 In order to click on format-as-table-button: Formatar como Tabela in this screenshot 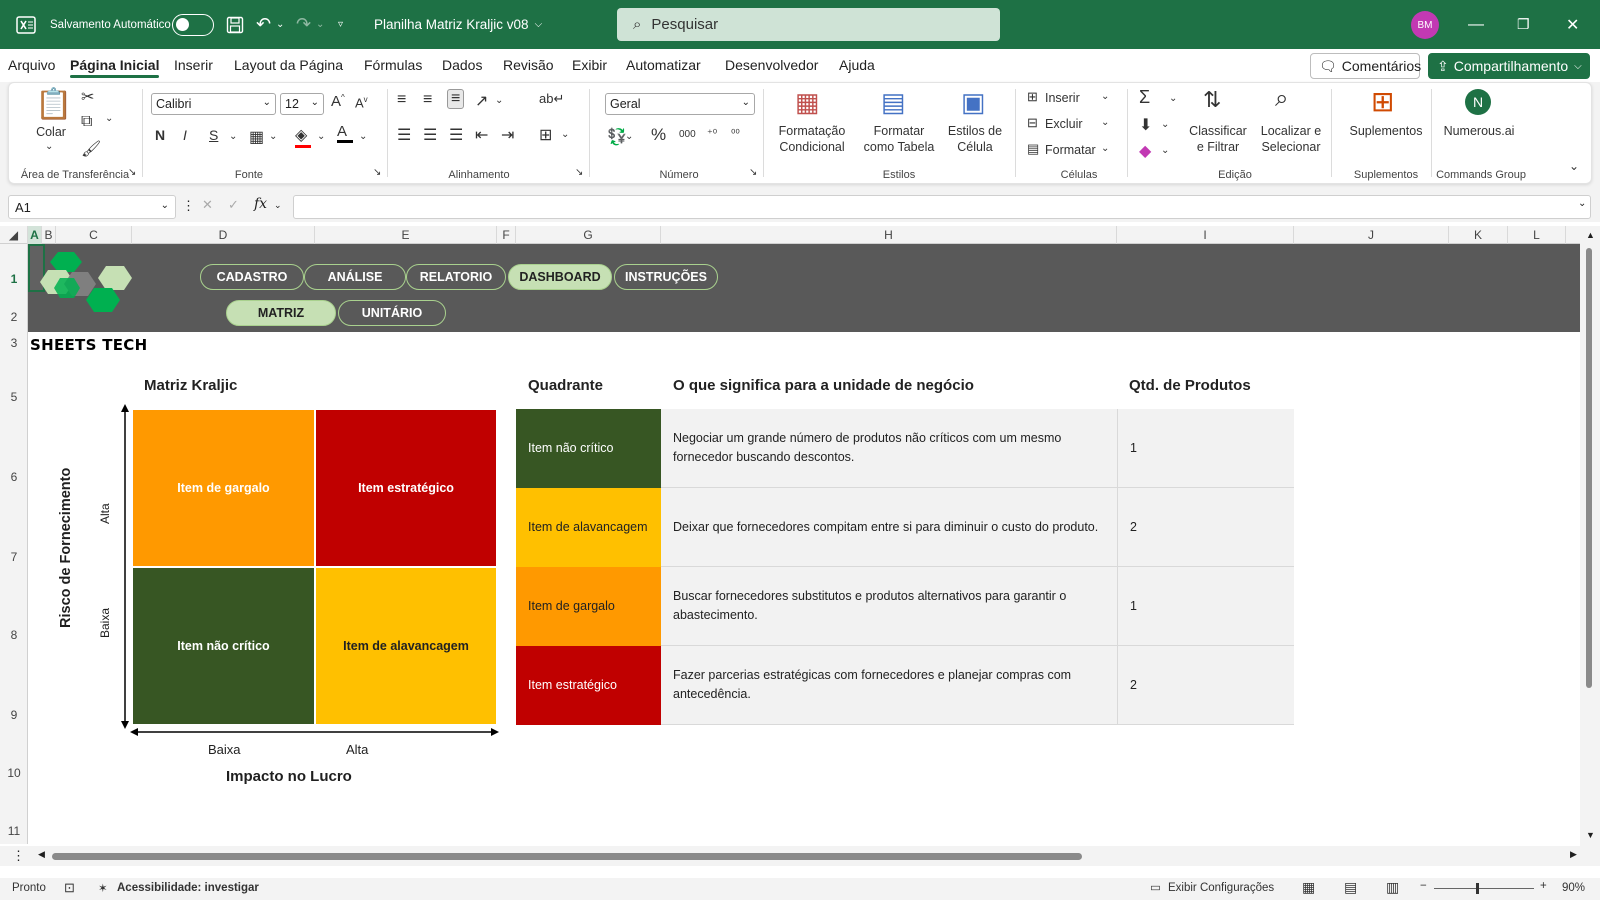, I will do `click(899, 139)`.